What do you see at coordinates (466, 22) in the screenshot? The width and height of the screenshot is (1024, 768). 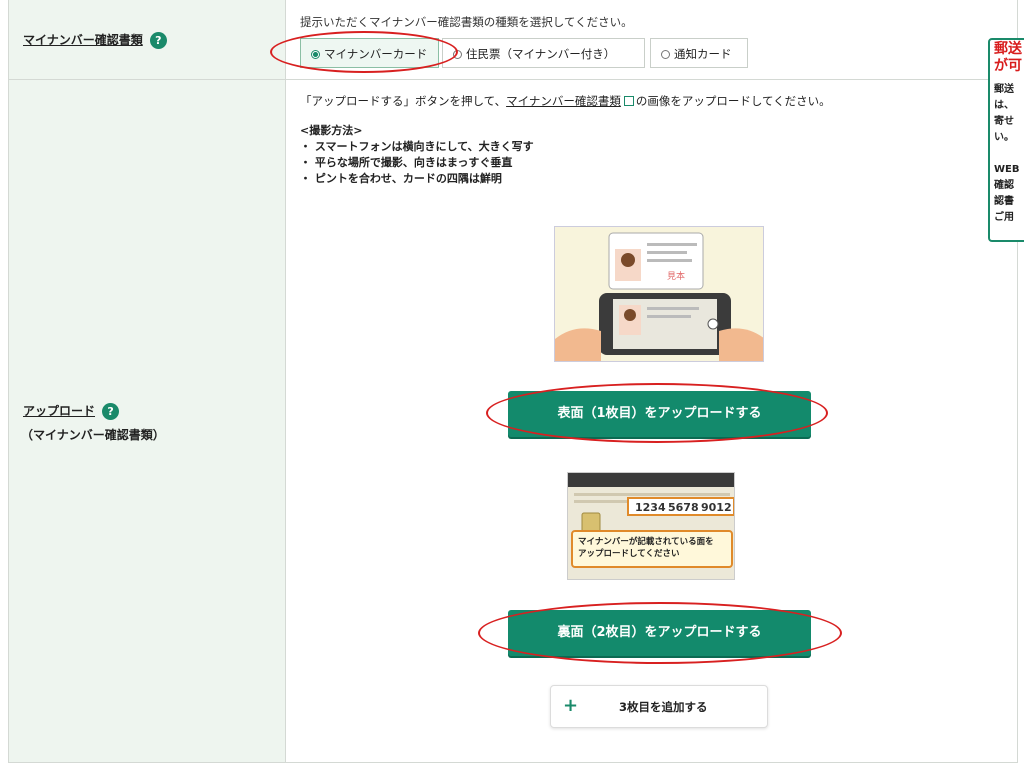 I see `docs-prompt: 提示いただくマイナンバー確認書類の種類を選択してください。` at bounding box center [466, 22].